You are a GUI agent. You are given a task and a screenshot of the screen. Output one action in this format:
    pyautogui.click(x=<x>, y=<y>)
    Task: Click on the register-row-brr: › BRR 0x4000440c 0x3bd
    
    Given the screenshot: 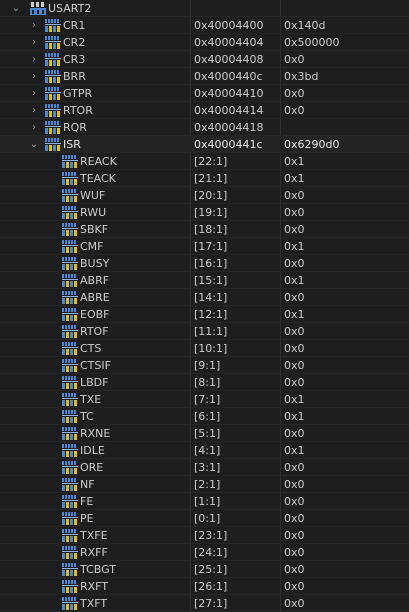 What is the action you would take?
    pyautogui.click(x=204, y=76)
    